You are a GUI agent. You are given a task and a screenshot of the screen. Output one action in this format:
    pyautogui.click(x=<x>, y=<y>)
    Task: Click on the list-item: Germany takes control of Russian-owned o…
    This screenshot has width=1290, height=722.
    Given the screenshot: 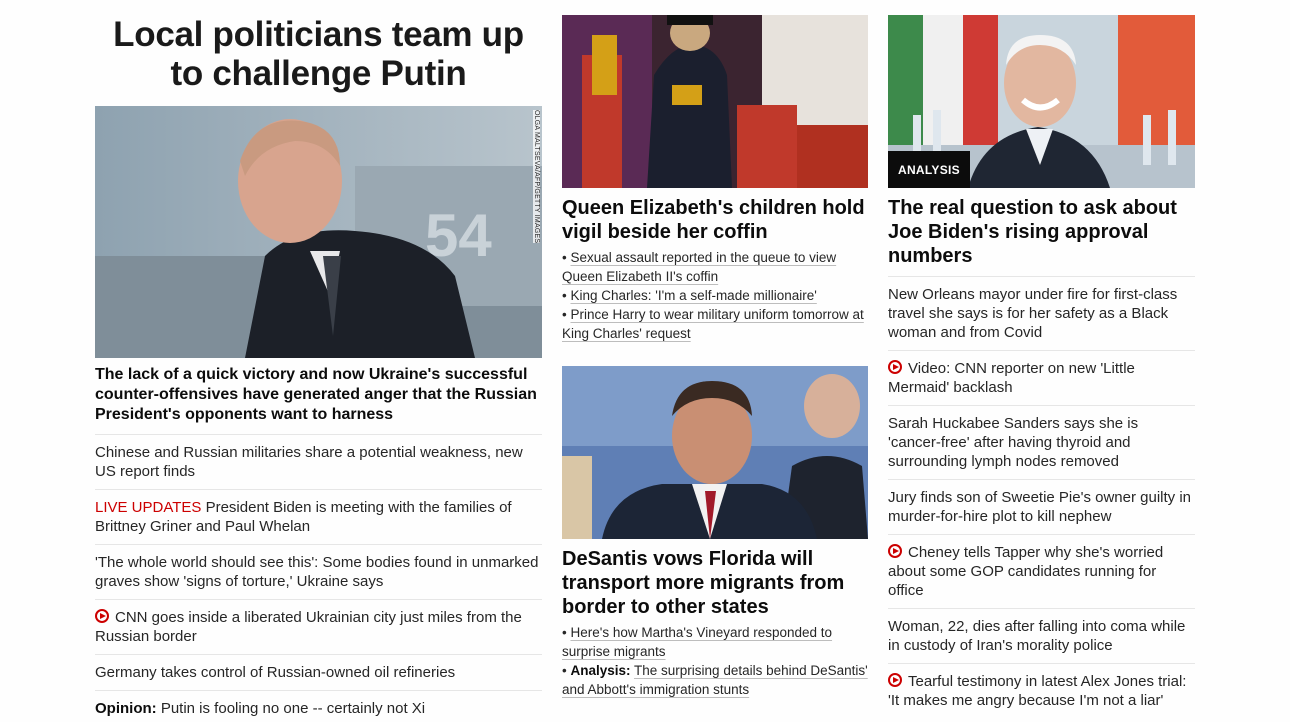 What is the action you would take?
    pyautogui.click(x=318, y=673)
    